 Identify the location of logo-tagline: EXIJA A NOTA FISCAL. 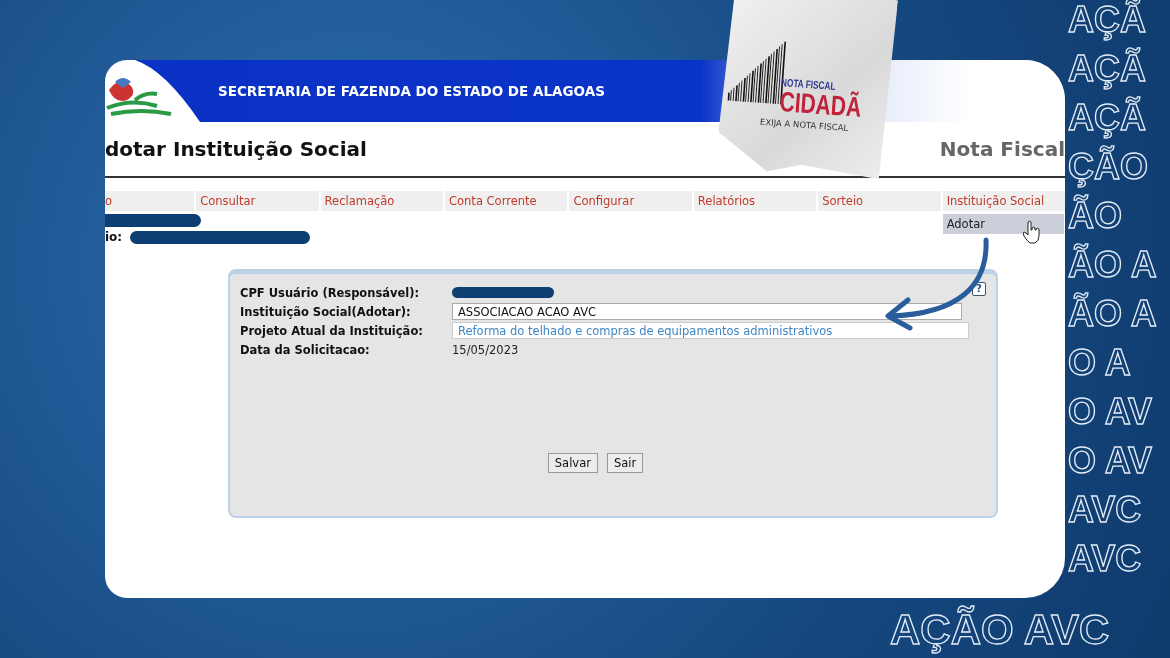
(804, 124).